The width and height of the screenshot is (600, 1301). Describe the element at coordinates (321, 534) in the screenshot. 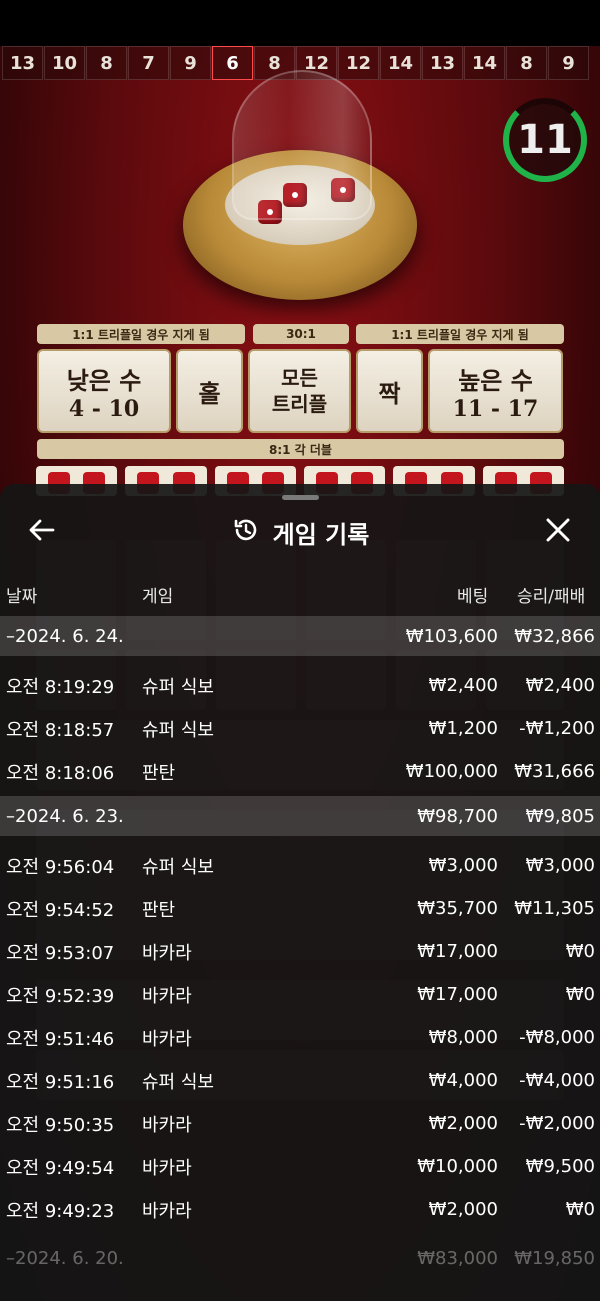

I see `page-title: 게임 기록` at that location.